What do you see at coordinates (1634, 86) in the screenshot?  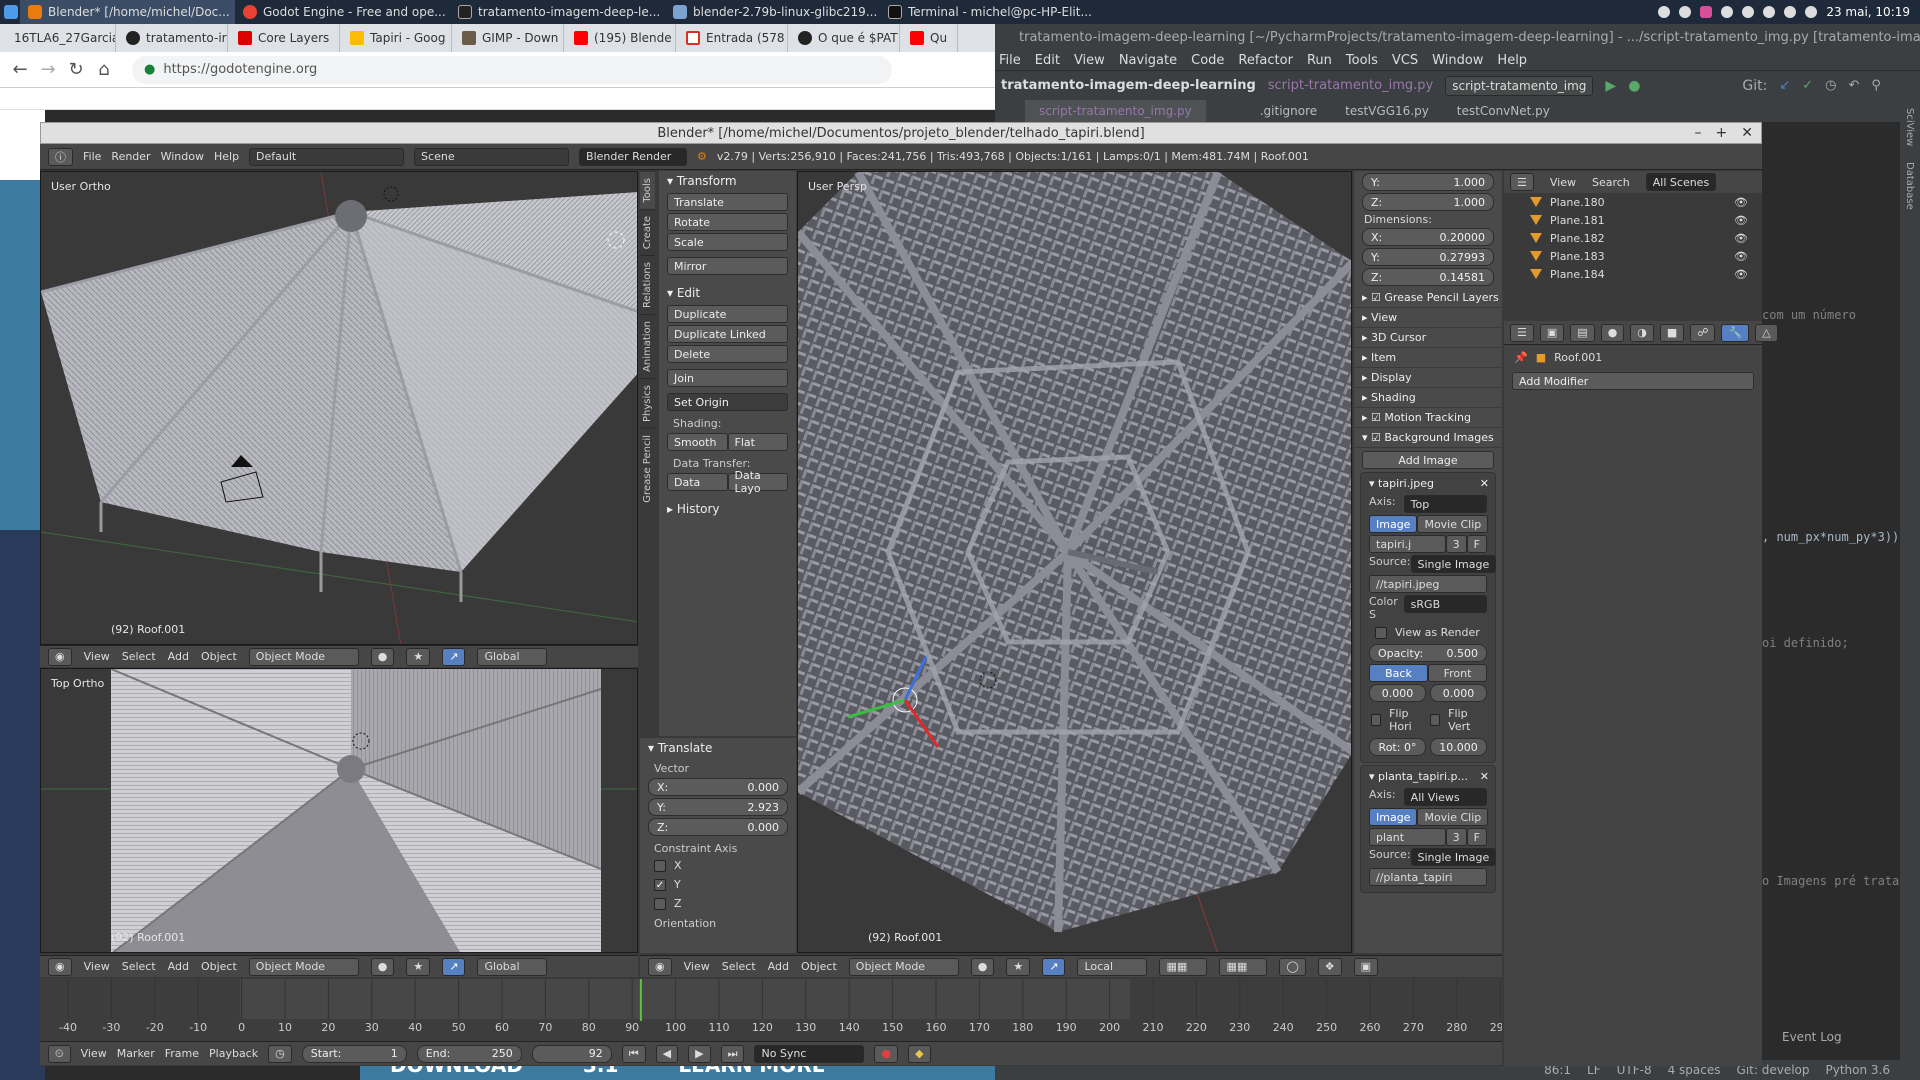 I see `debug-icon: ●` at bounding box center [1634, 86].